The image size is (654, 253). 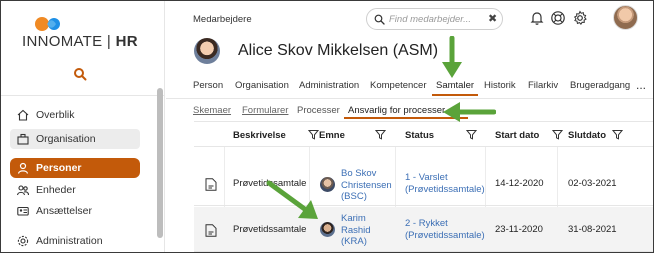 What do you see at coordinates (455, 85) in the screenshot?
I see `tab-samtaler: Samtaler` at bounding box center [455, 85].